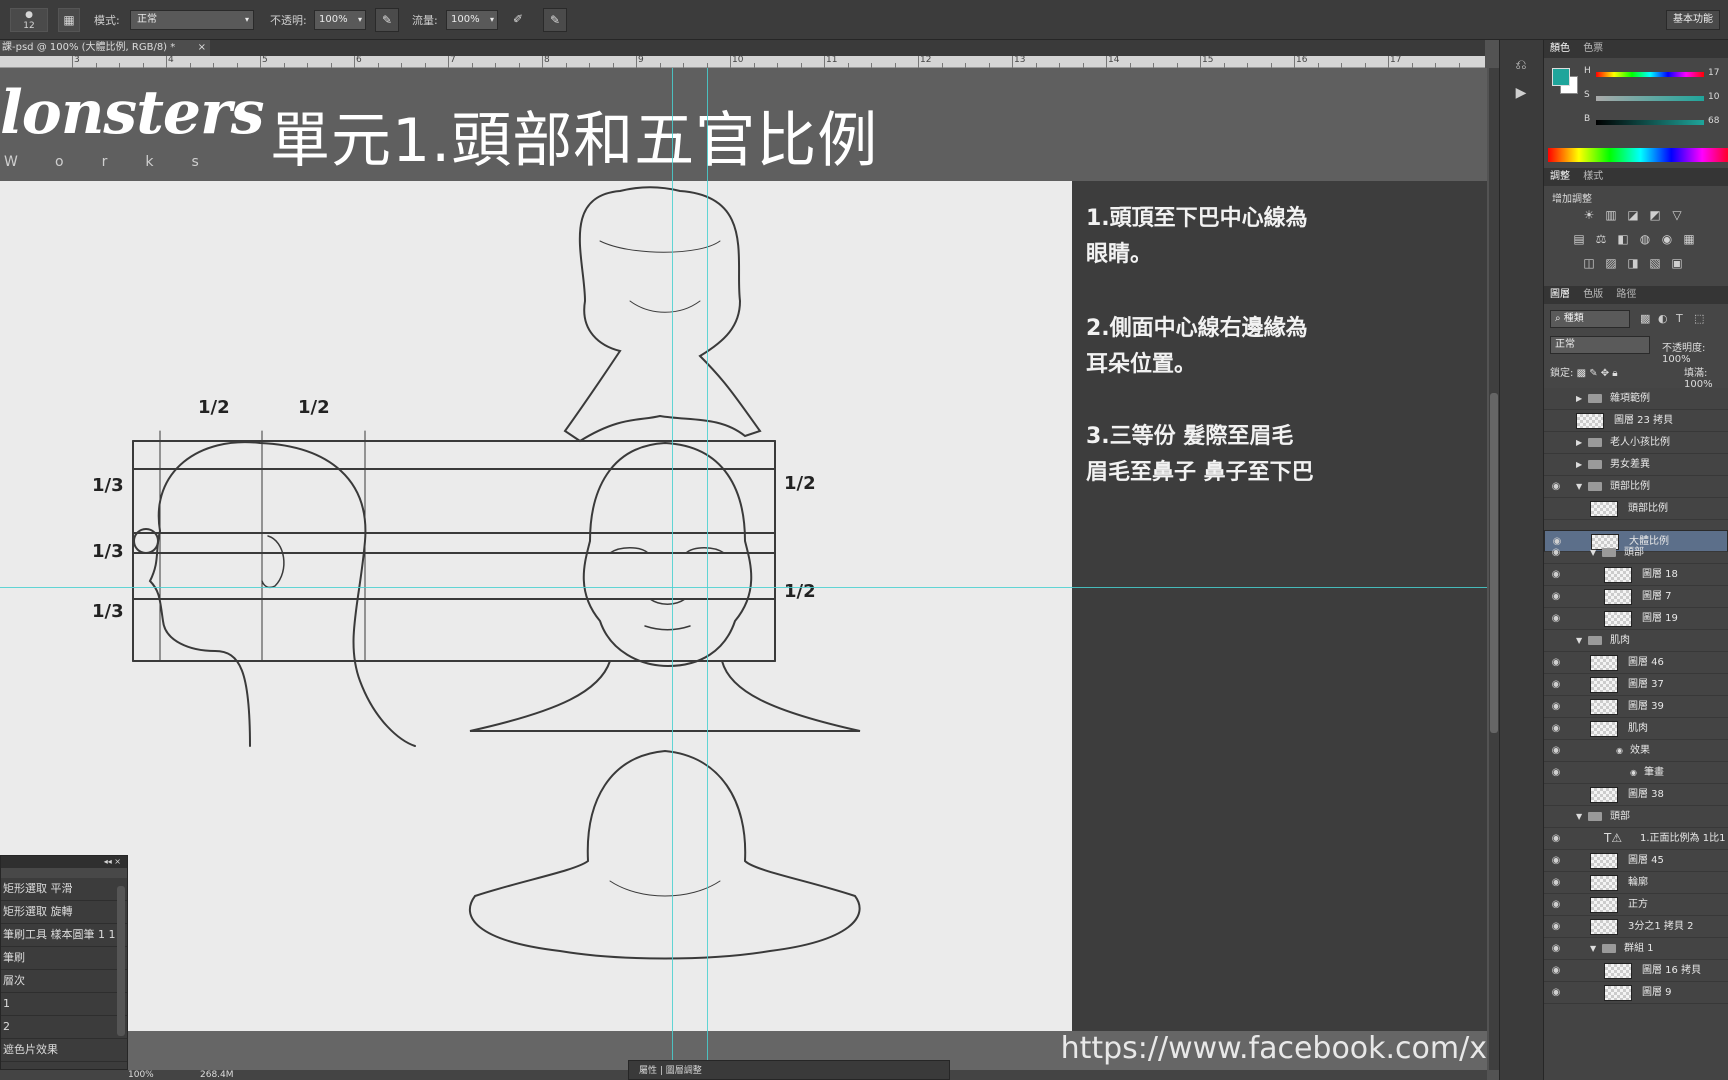 The image size is (1728, 1080). What do you see at coordinates (202, 48) in the screenshot?
I see `close-icon: ×` at bounding box center [202, 48].